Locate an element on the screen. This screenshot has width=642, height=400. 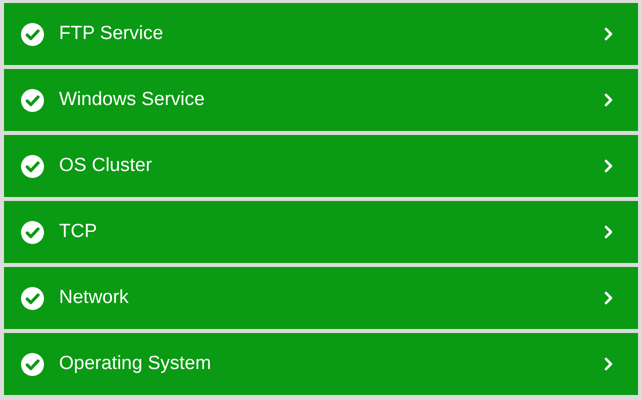
service-name: Network is located at coordinates (94, 298).